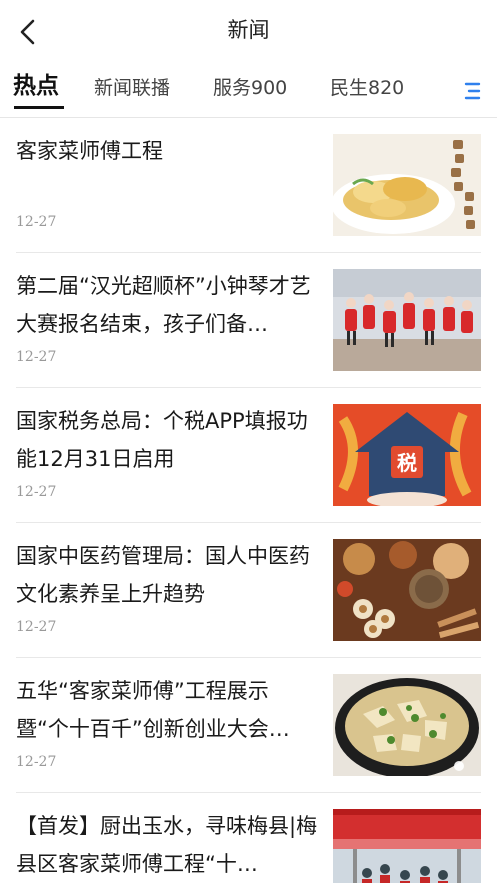  I want to click on channel-tabs: 热点 新闻联播 服务900 民生820, so click(248, 89).